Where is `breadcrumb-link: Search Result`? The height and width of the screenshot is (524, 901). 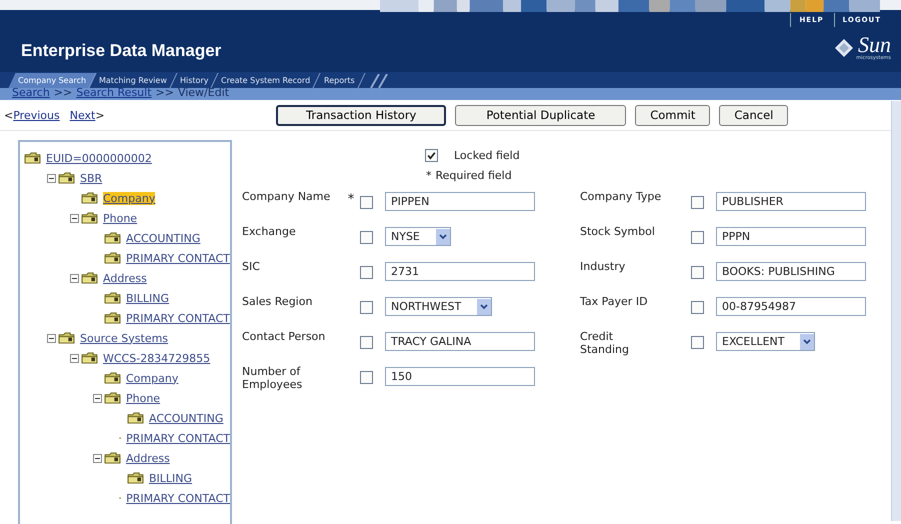 breadcrumb-link: Search Result is located at coordinates (114, 92).